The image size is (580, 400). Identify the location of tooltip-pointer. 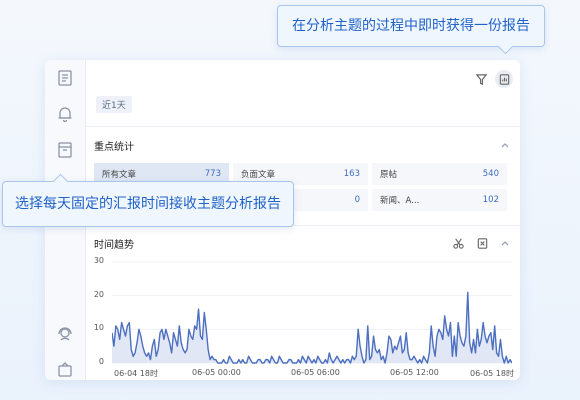
(505, 46).